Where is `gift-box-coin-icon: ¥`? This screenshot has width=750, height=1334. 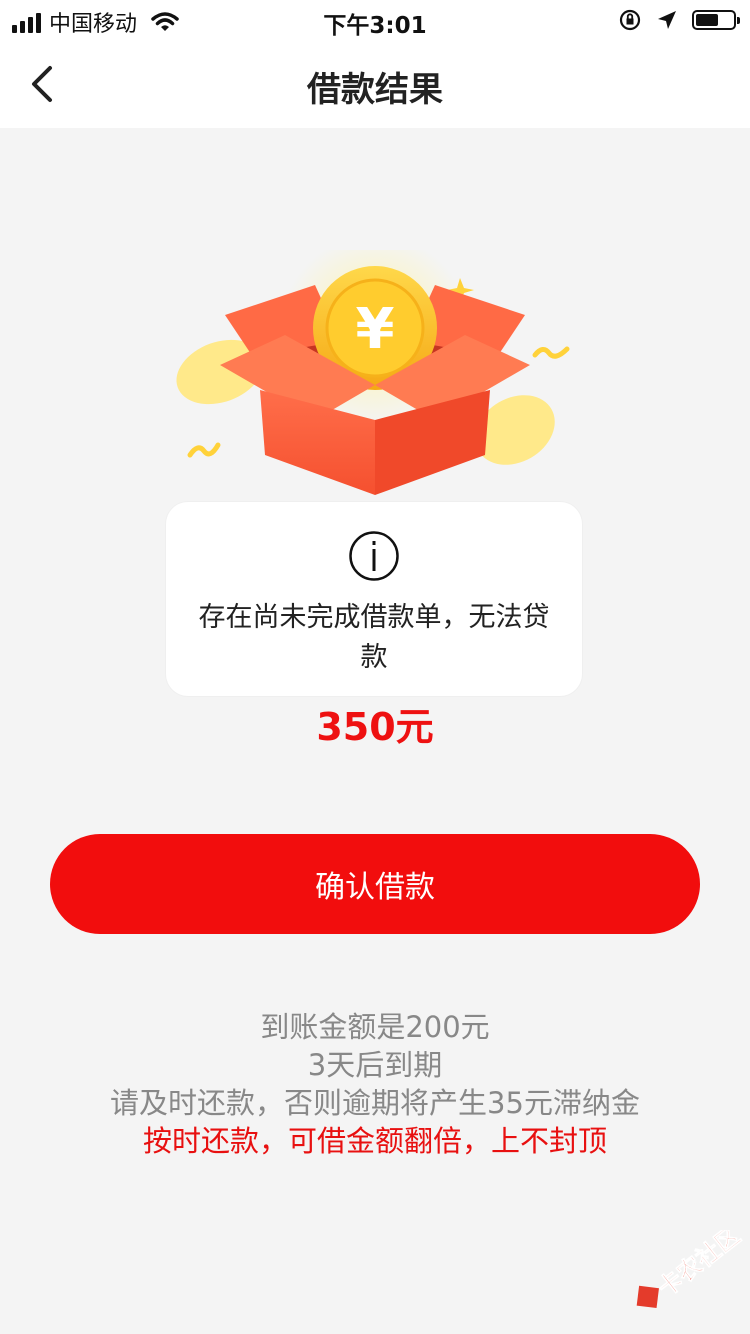
gift-box-coin-icon: ¥ is located at coordinates (373, 372).